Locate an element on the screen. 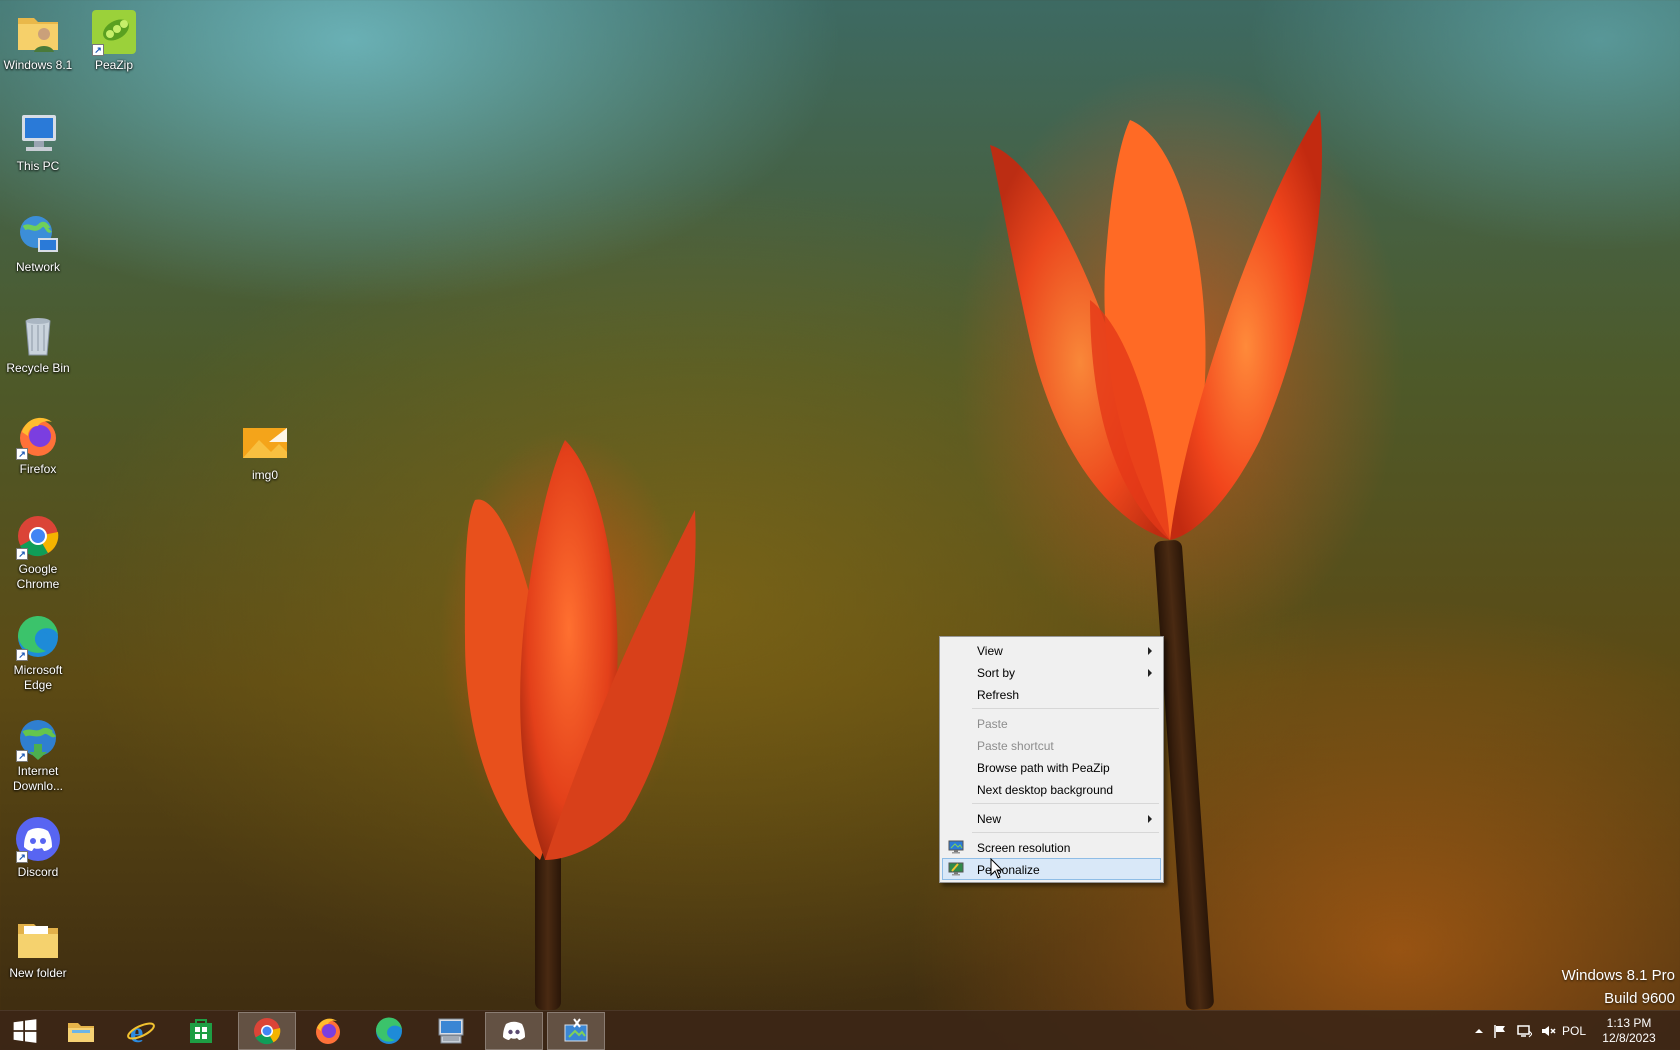 The image size is (1680, 1050). menu-item-sort-by: Sort by is located at coordinates (1051, 672).